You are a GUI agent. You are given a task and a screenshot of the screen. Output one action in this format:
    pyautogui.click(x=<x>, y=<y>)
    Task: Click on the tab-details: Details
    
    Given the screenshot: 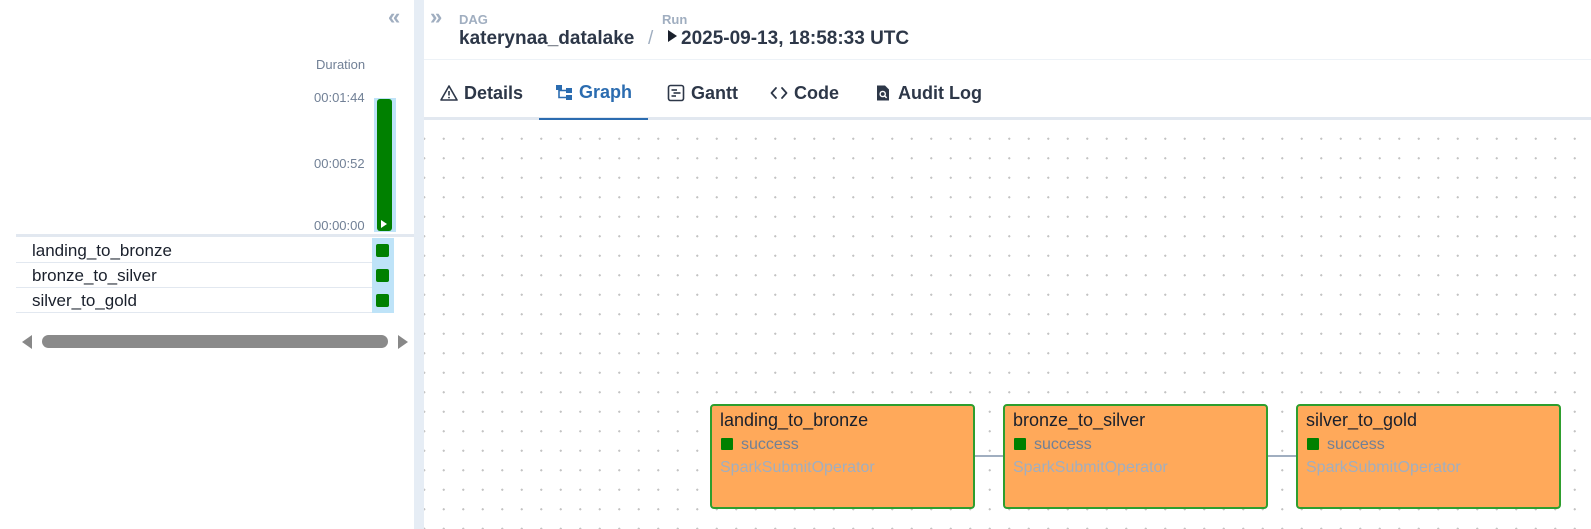 What is the action you would take?
    pyautogui.click(x=481, y=93)
    